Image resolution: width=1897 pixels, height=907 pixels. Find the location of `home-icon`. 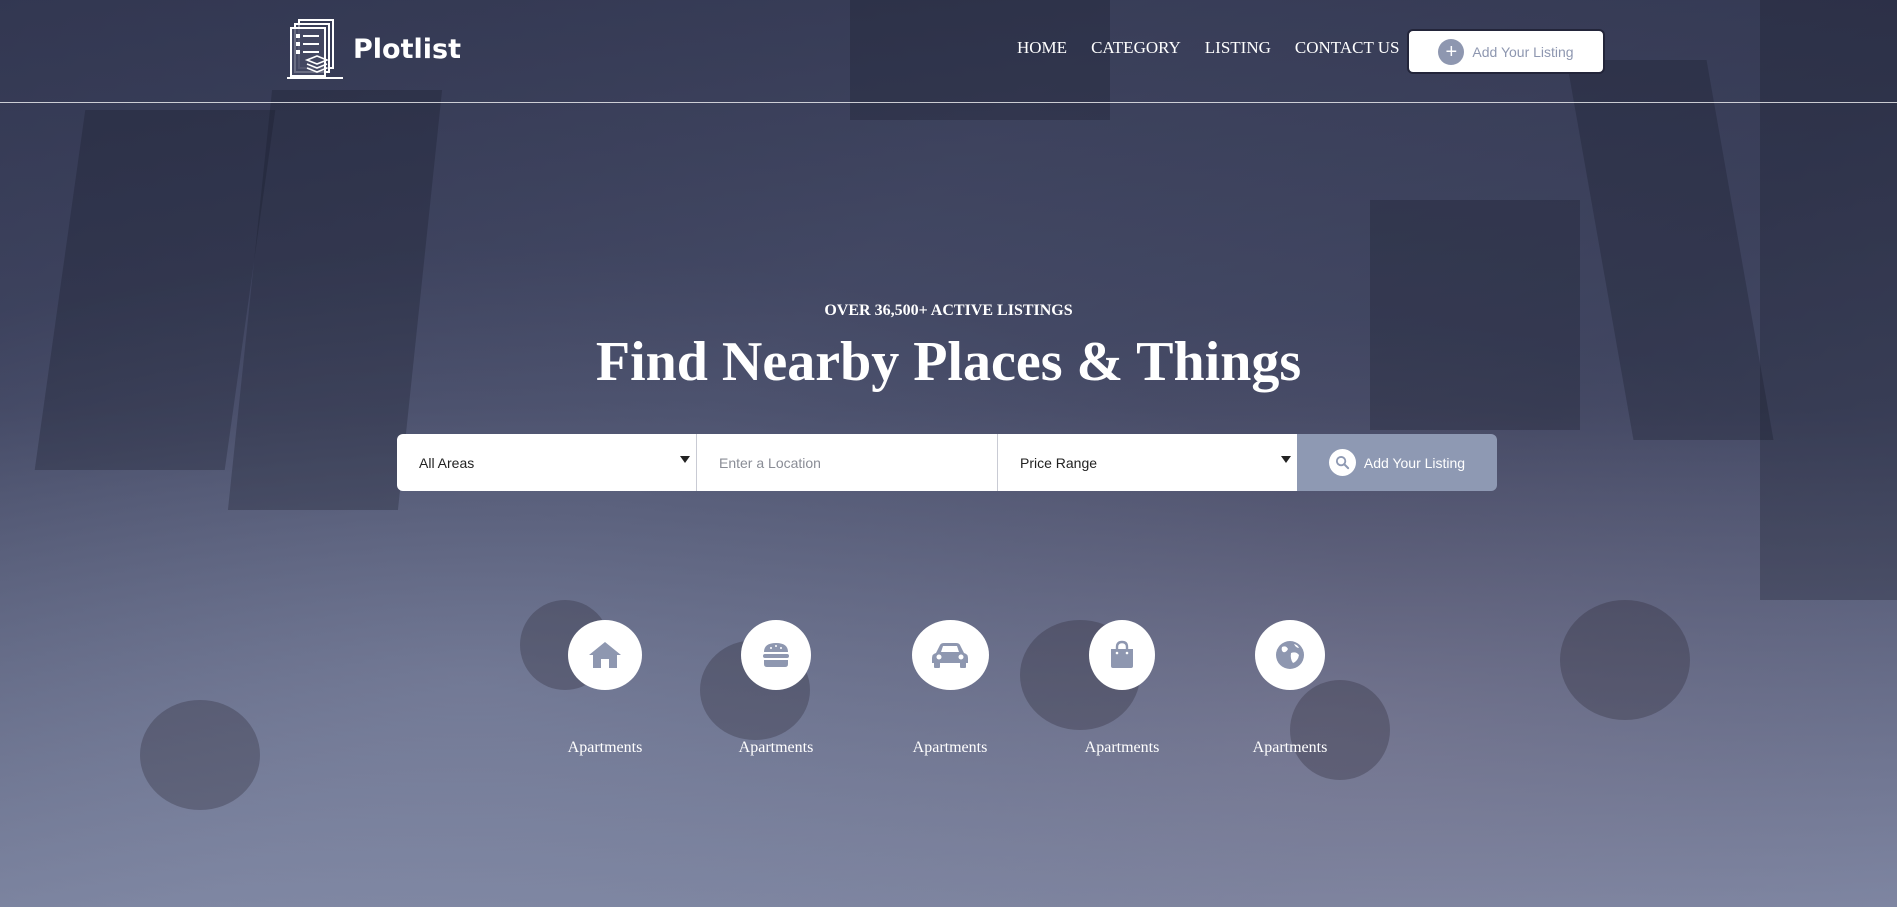

home-icon is located at coordinates (605, 655).